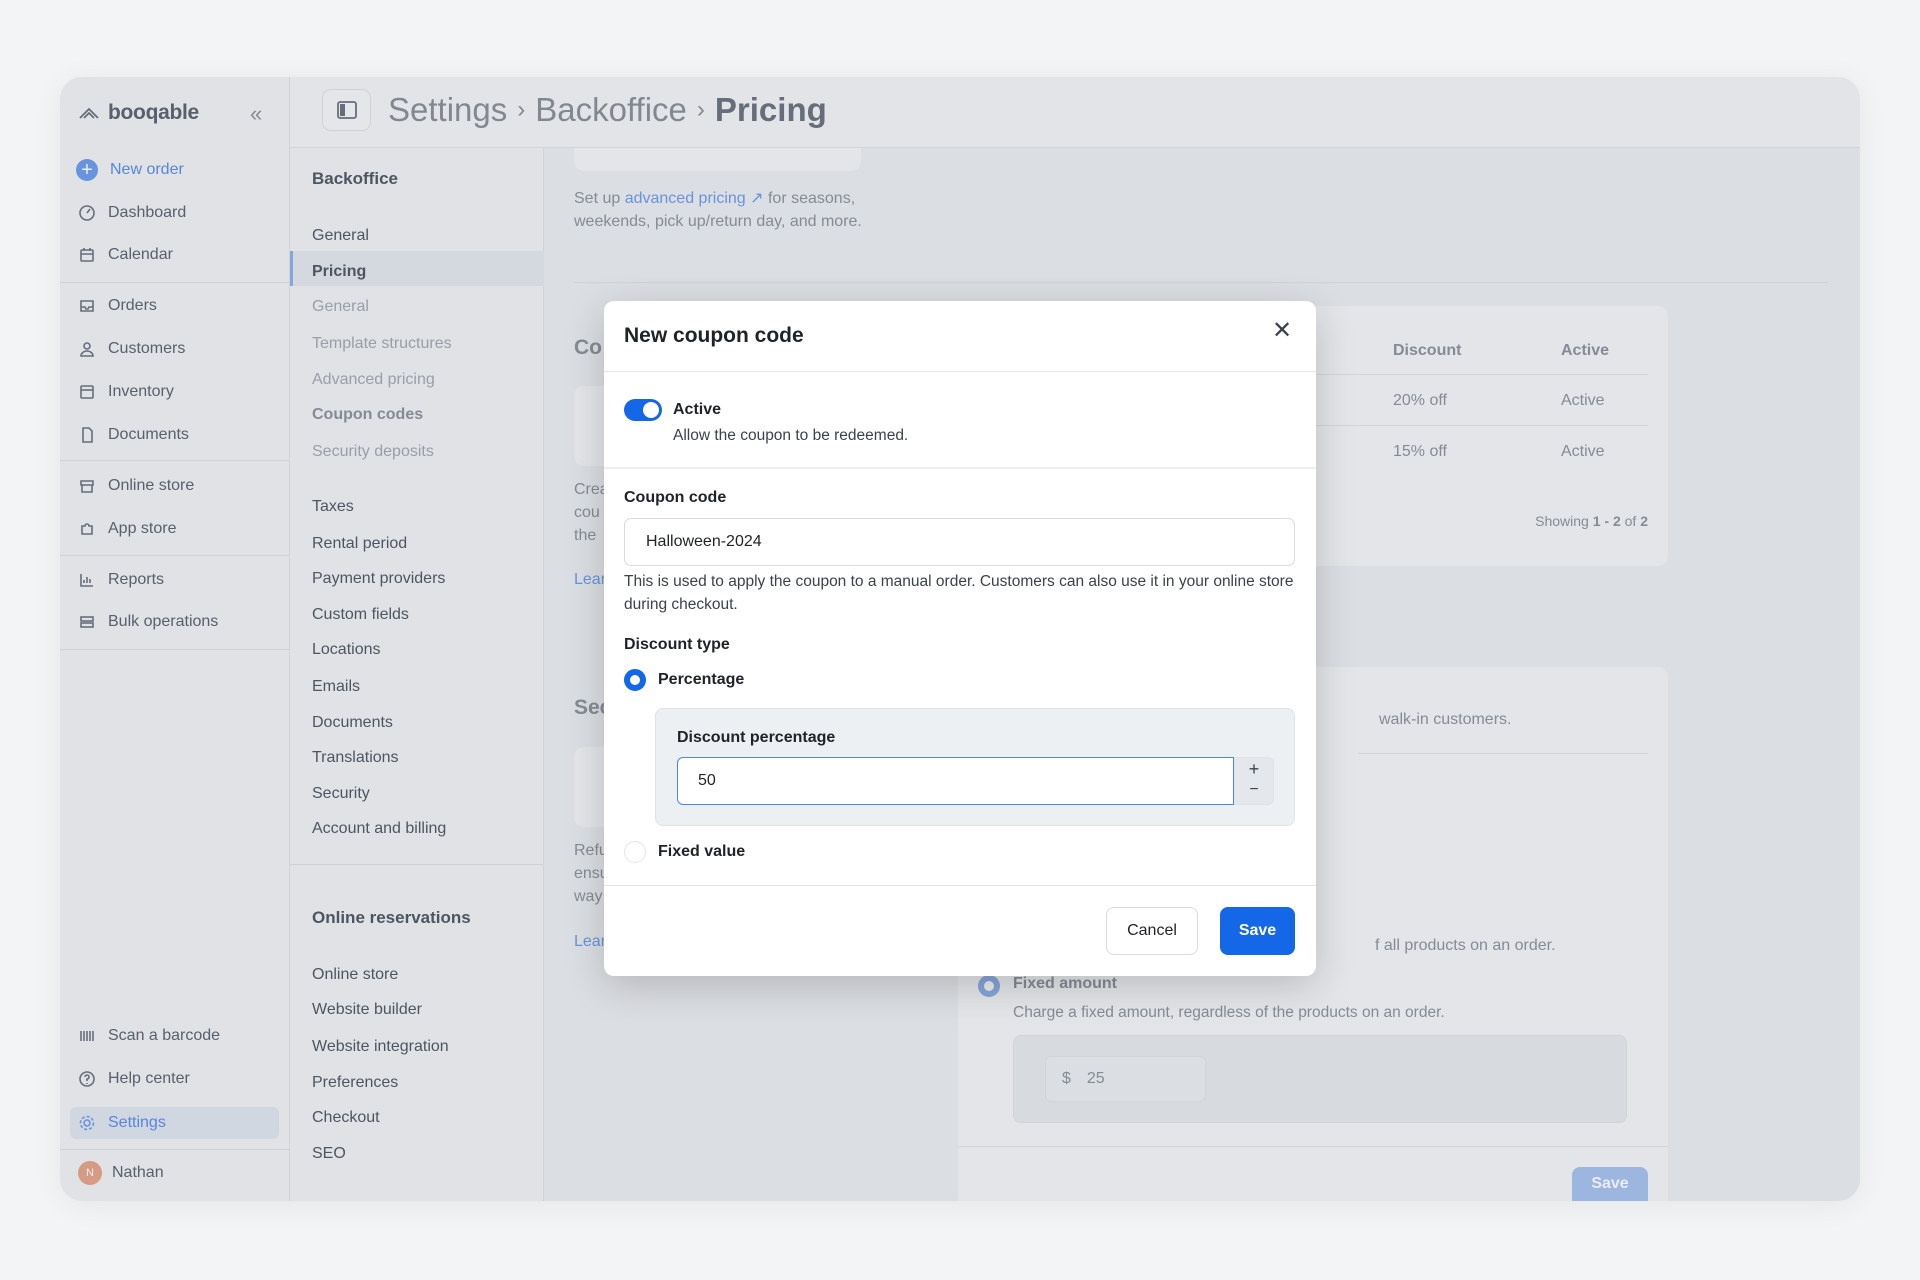 The image size is (1920, 1280). Describe the element at coordinates (959, 542) in the screenshot. I see `coupon-code-input` at that location.